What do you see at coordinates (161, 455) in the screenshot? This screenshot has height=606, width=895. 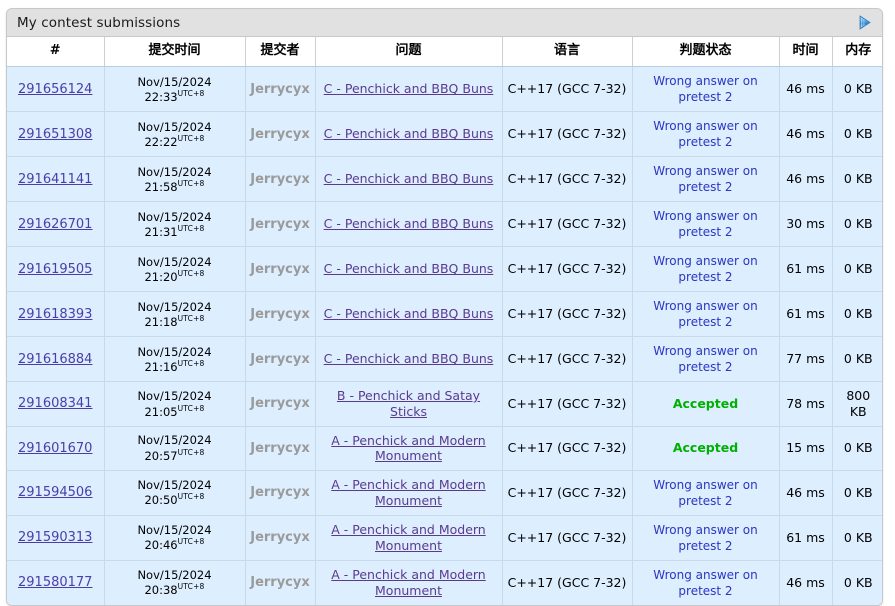 I see `submission-clock-value: 20:57` at bounding box center [161, 455].